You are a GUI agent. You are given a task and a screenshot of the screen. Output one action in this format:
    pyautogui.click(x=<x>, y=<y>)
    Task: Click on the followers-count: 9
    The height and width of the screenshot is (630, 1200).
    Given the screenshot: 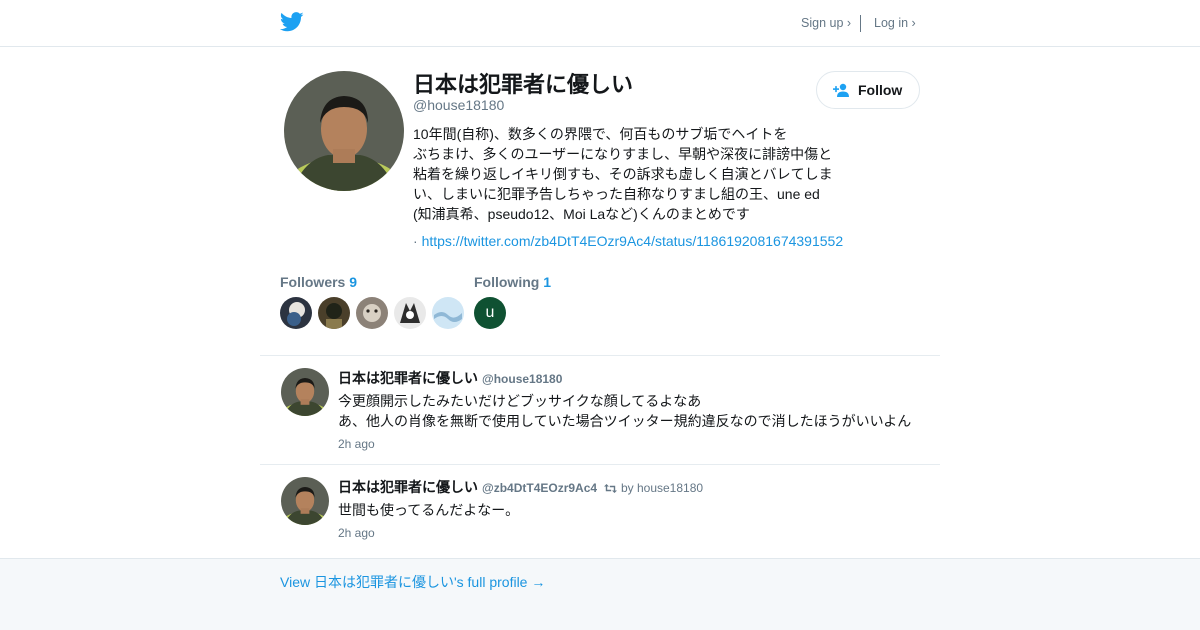 What is the action you would take?
    pyautogui.click(x=353, y=282)
    